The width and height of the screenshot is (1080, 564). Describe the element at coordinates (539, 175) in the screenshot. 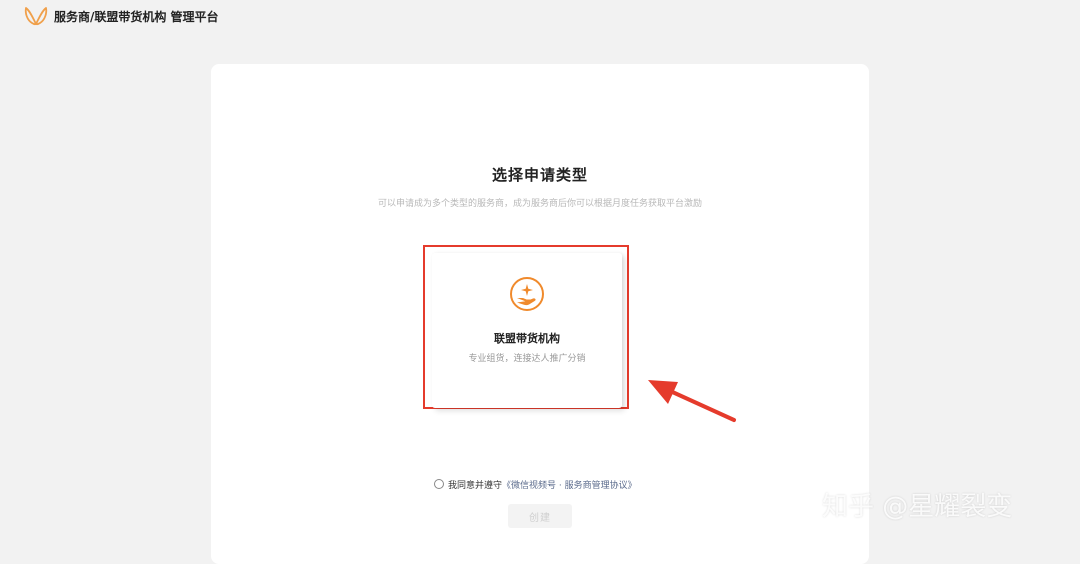

I see `page-title: 选择申请类型` at that location.